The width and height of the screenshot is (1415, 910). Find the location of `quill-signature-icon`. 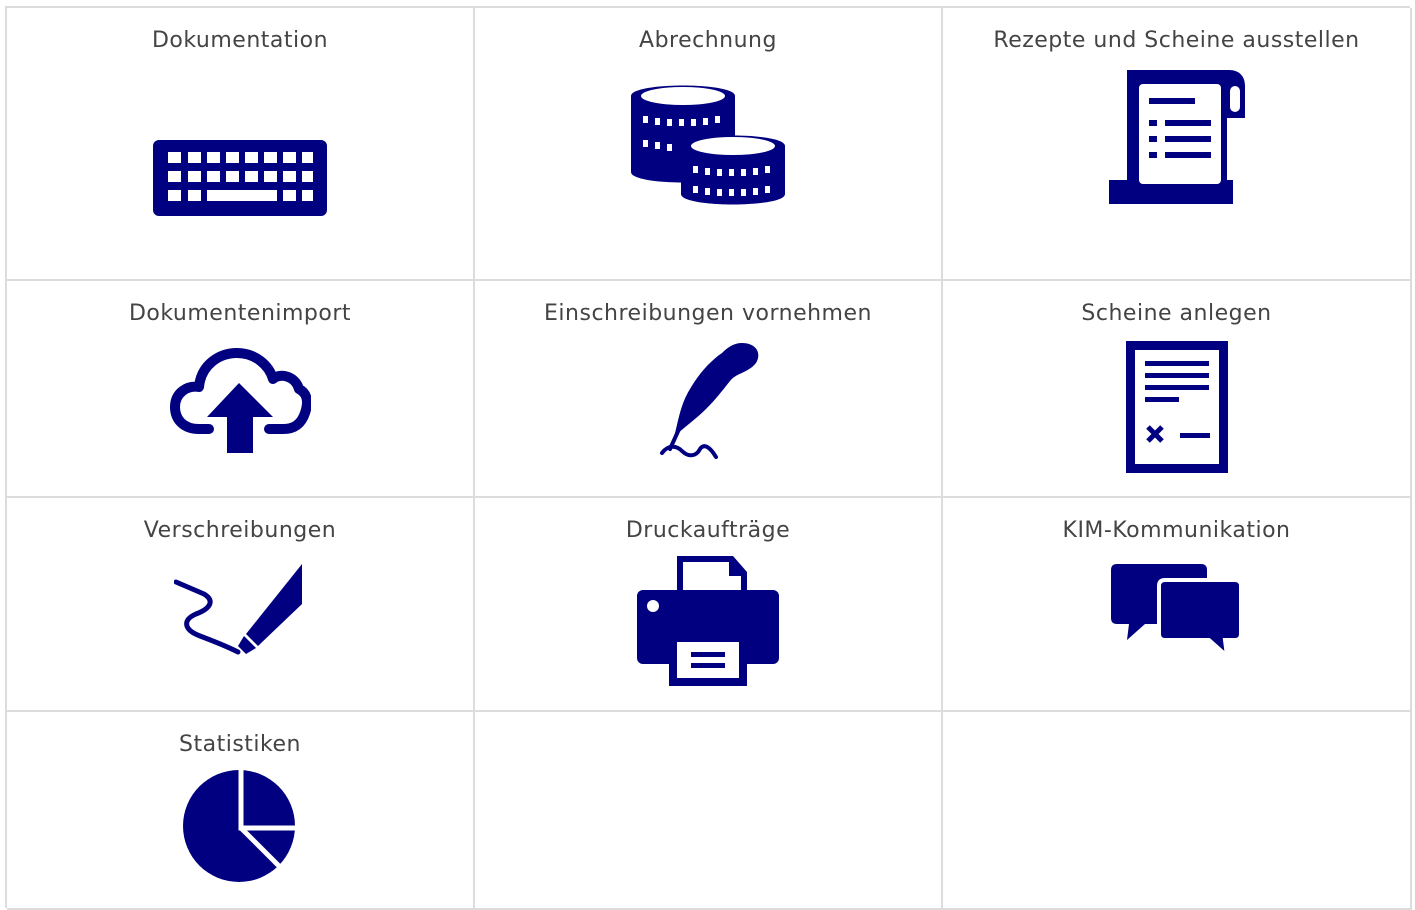

quill-signature-icon is located at coordinates (708, 401).